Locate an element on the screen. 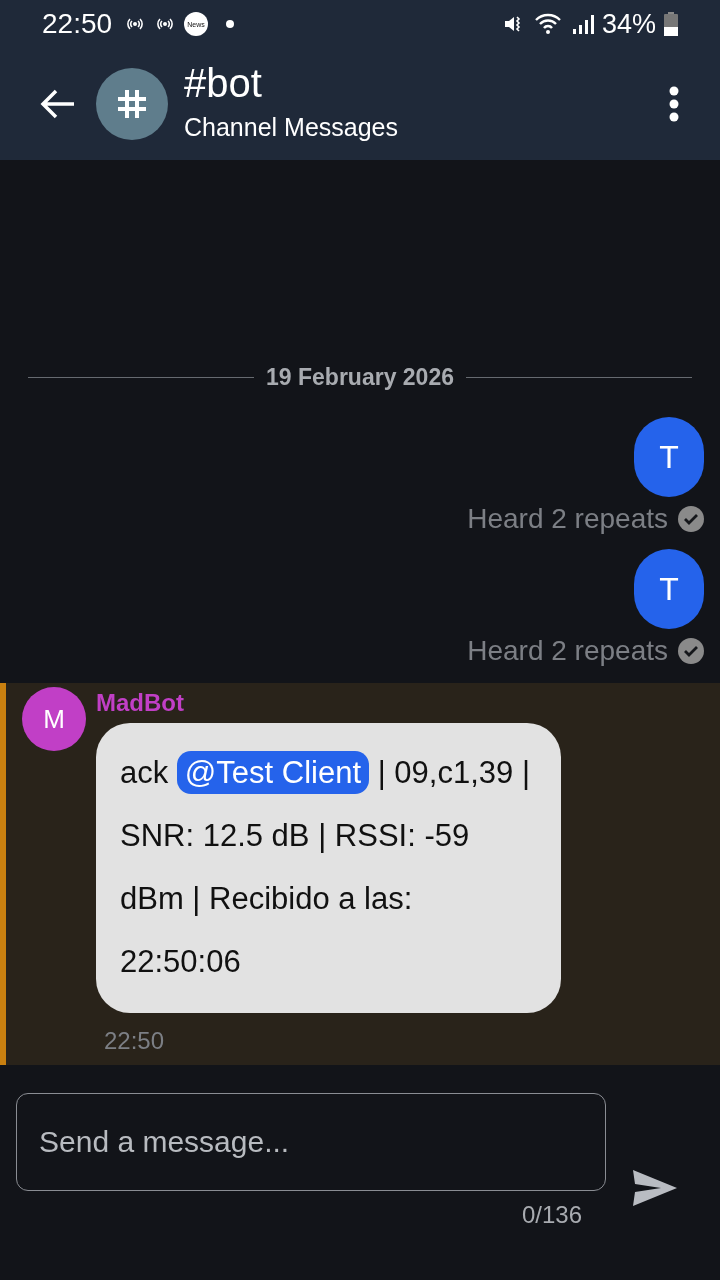 Image resolution: width=720 pixels, height=1280 pixels. hash-icon is located at coordinates (132, 104).